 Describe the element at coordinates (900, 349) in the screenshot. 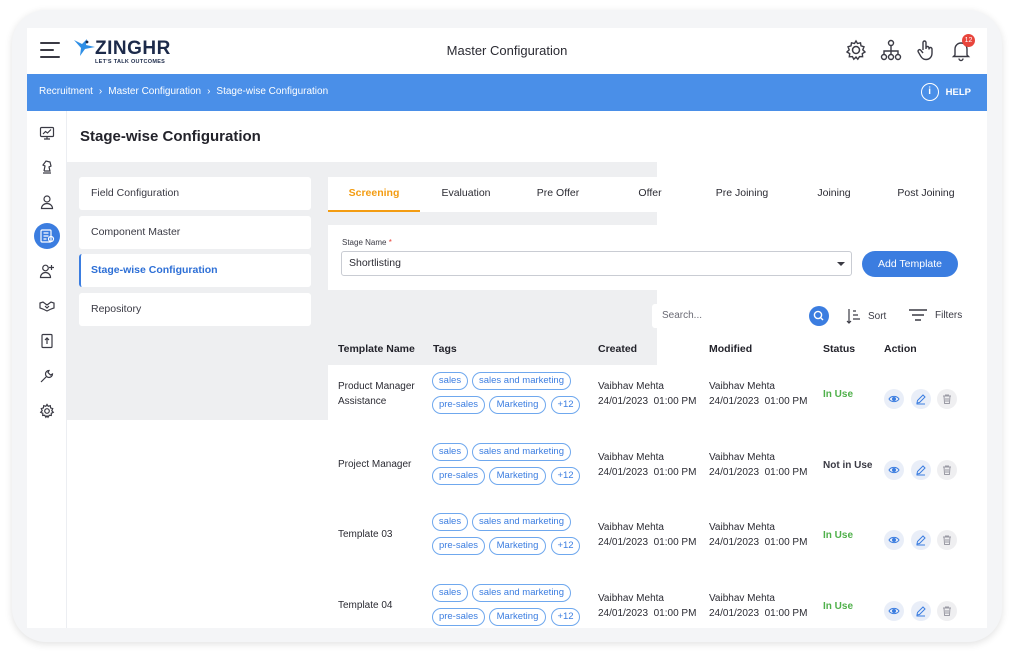

I see `col-action: Action` at that location.